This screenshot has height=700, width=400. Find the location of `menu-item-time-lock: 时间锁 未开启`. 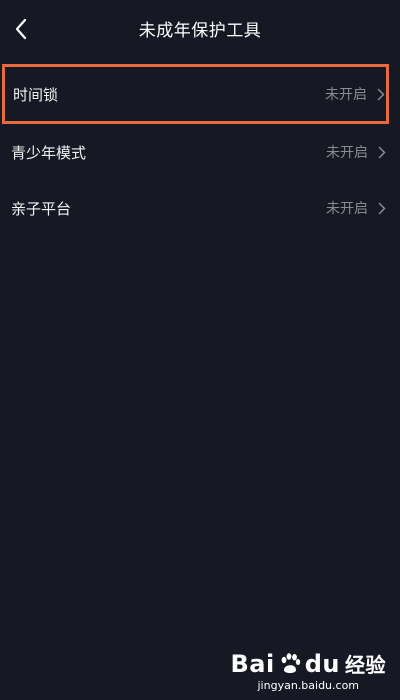

menu-item-time-lock: 时间锁 未开启 is located at coordinates (195, 94).